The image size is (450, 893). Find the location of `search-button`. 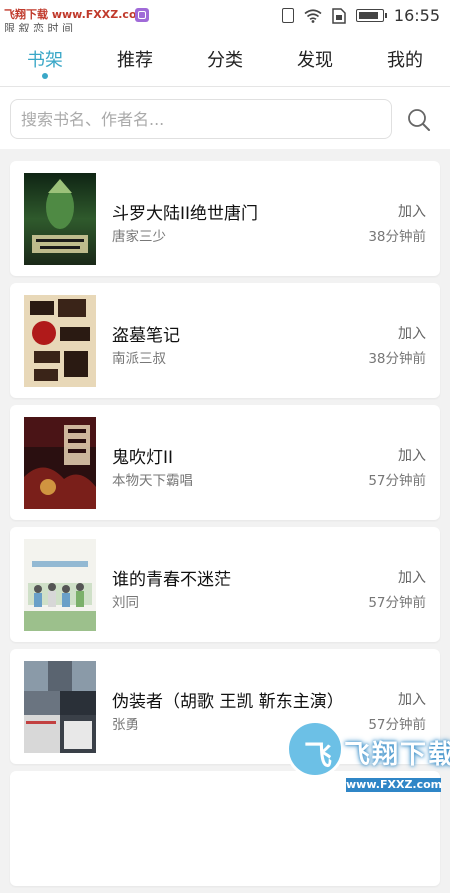

search-button is located at coordinates (419, 120).